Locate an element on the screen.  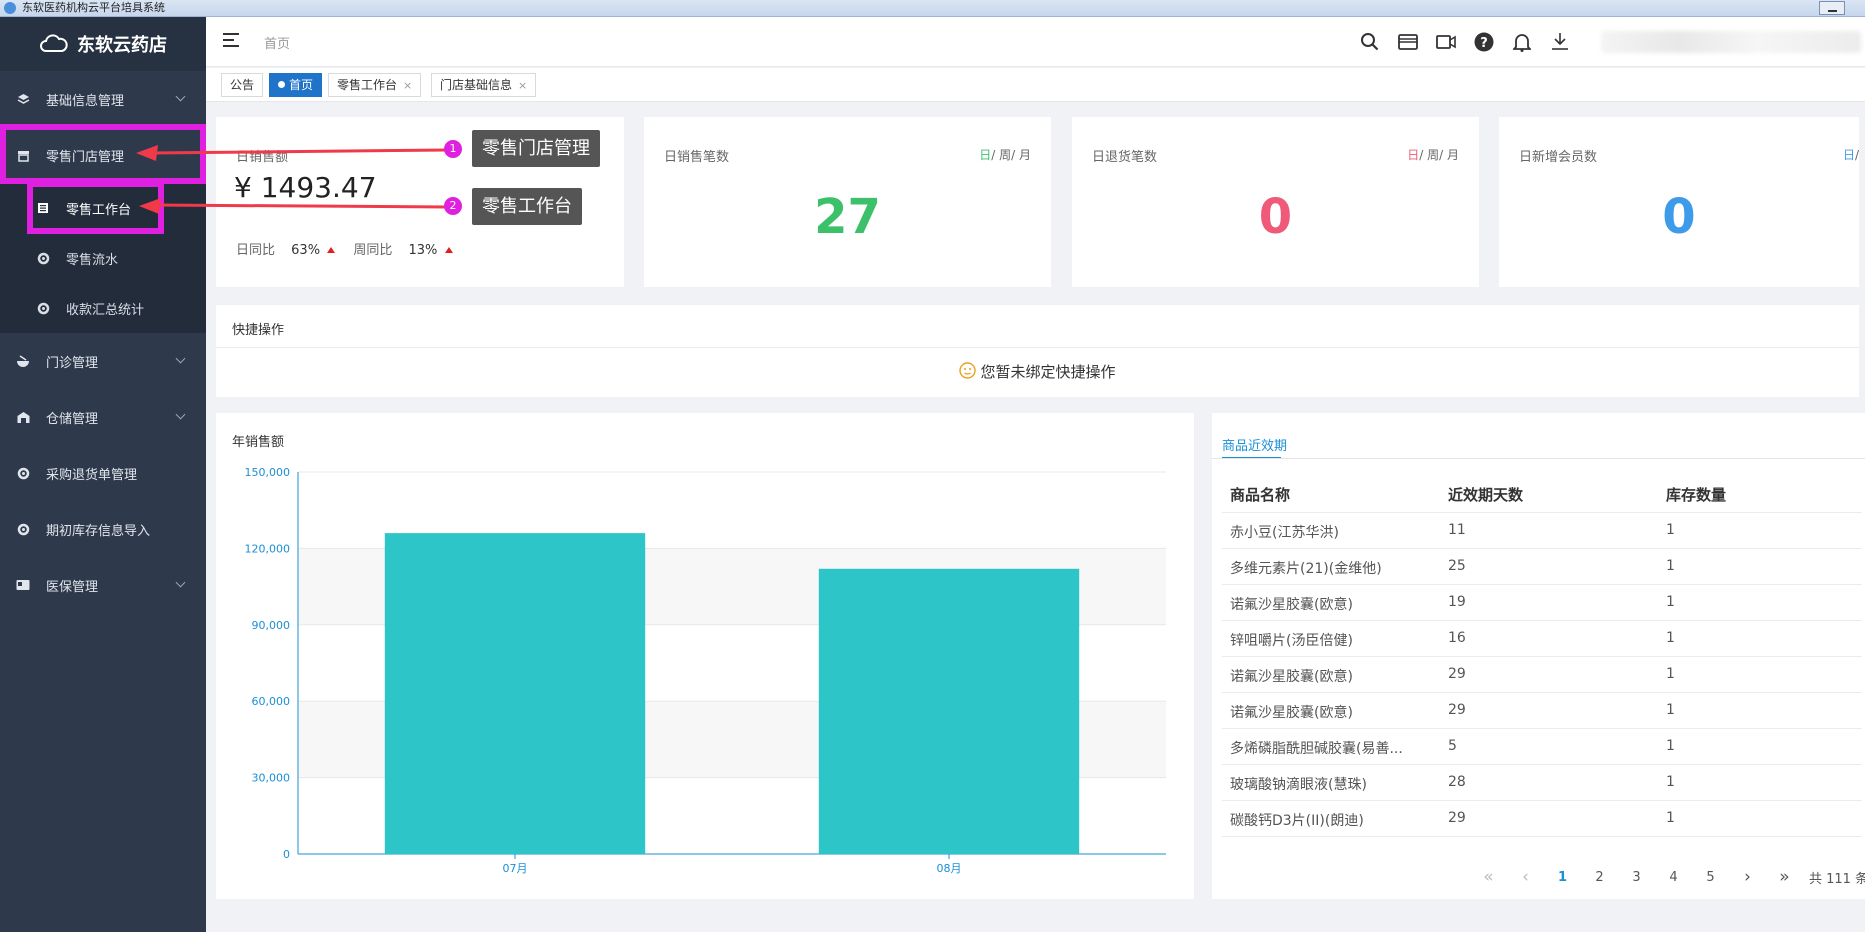
daily-members-value: 0 is located at coordinates (1679, 217).